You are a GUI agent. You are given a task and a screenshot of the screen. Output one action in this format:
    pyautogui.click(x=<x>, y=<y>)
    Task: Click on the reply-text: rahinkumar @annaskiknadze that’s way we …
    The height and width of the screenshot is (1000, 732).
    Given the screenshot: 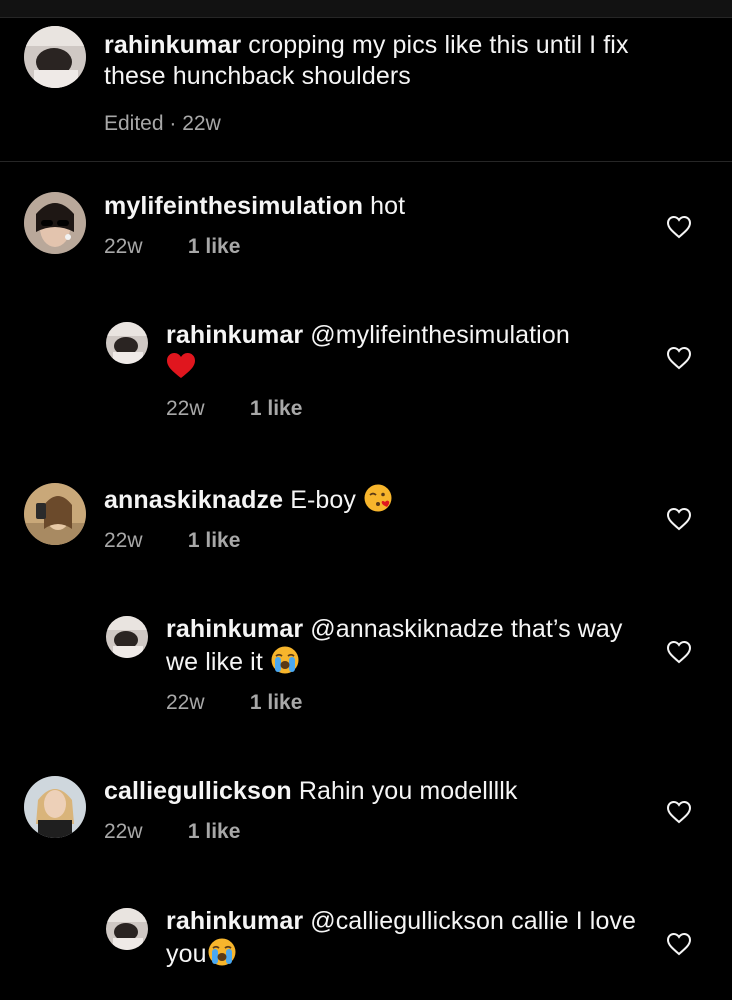 What is the action you would take?
    pyautogui.click(x=409, y=646)
    